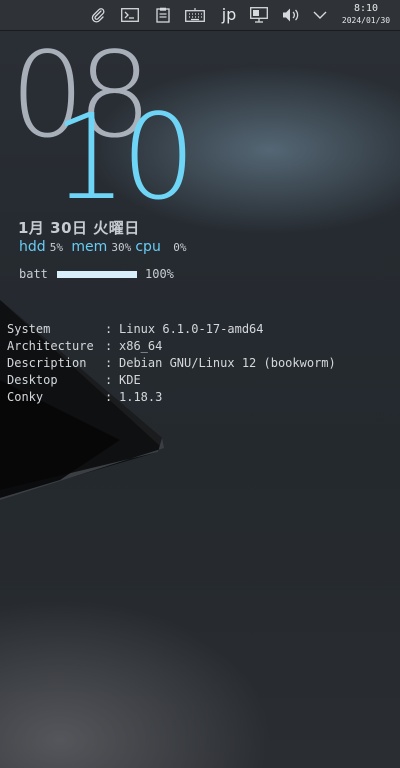 The width and height of the screenshot is (400, 768). What do you see at coordinates (130, 15) in the screenshot?
I see `terminal-icon` at bounding box center [130, 15].